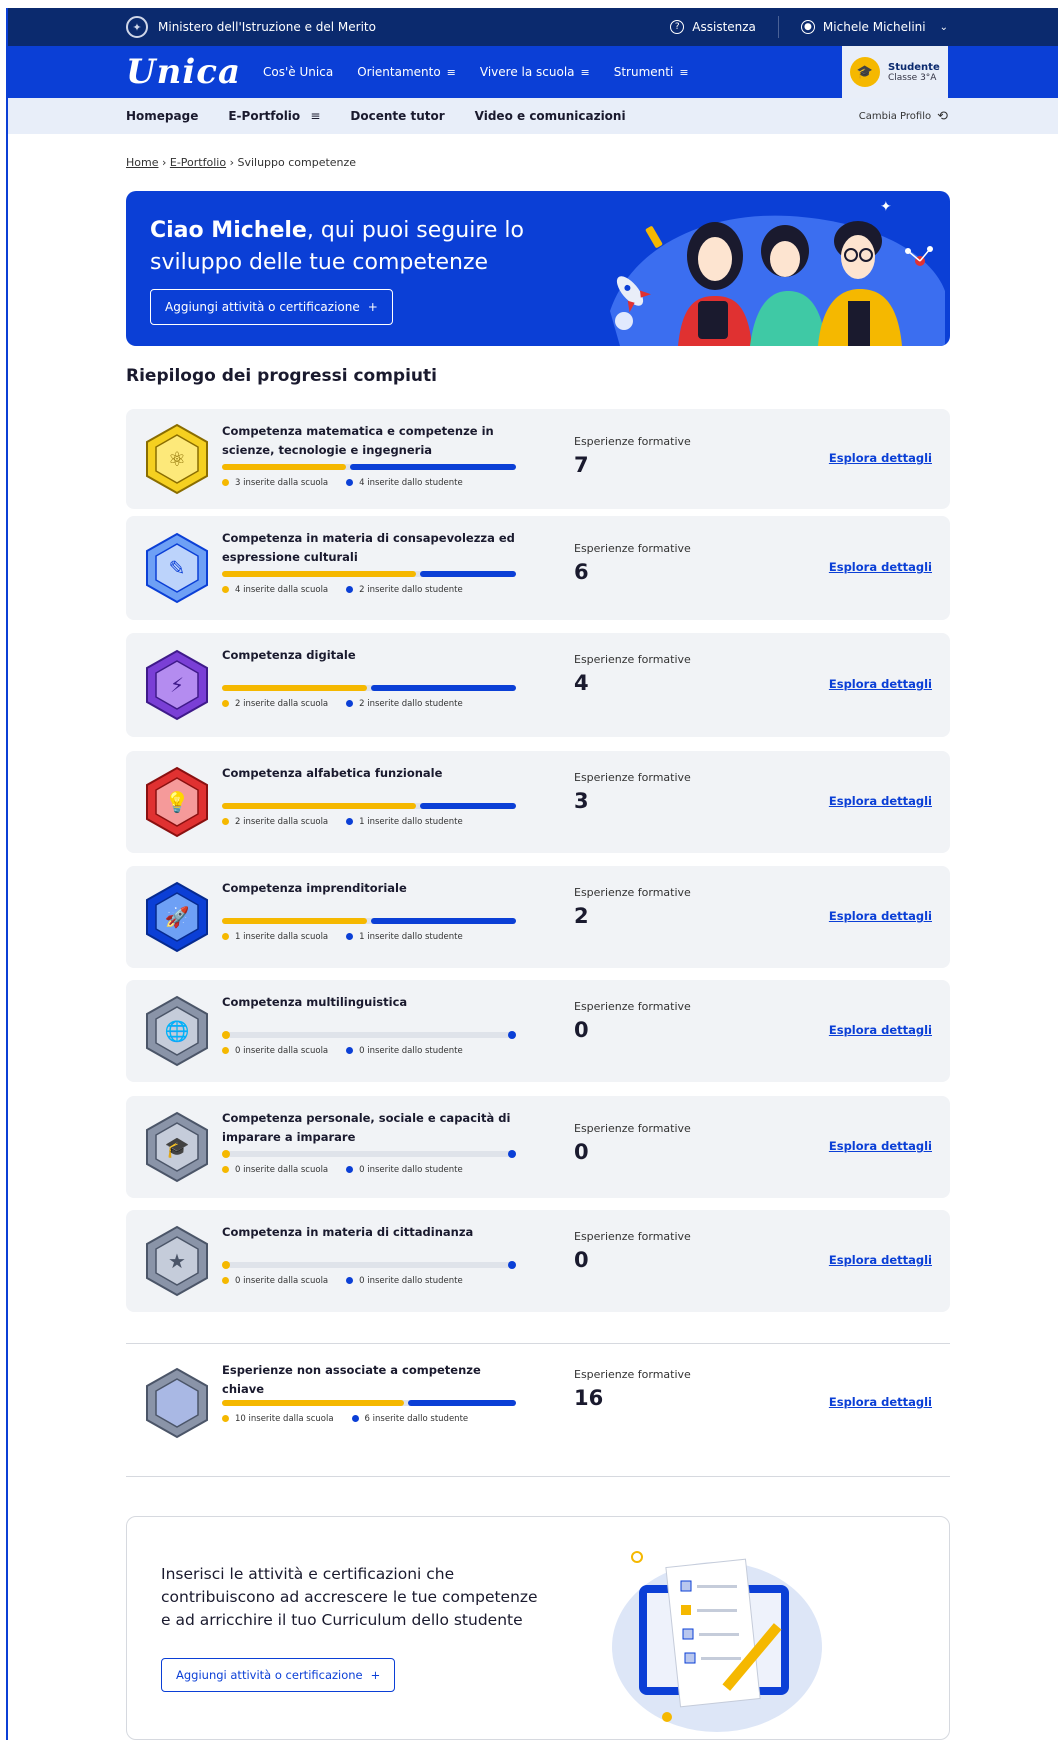  What do you see at coordinates (550, 116) in the screenshot?
I see `subnav-video-comunicazioni: Video e comunicazioni` at bounding box center [550, 116].